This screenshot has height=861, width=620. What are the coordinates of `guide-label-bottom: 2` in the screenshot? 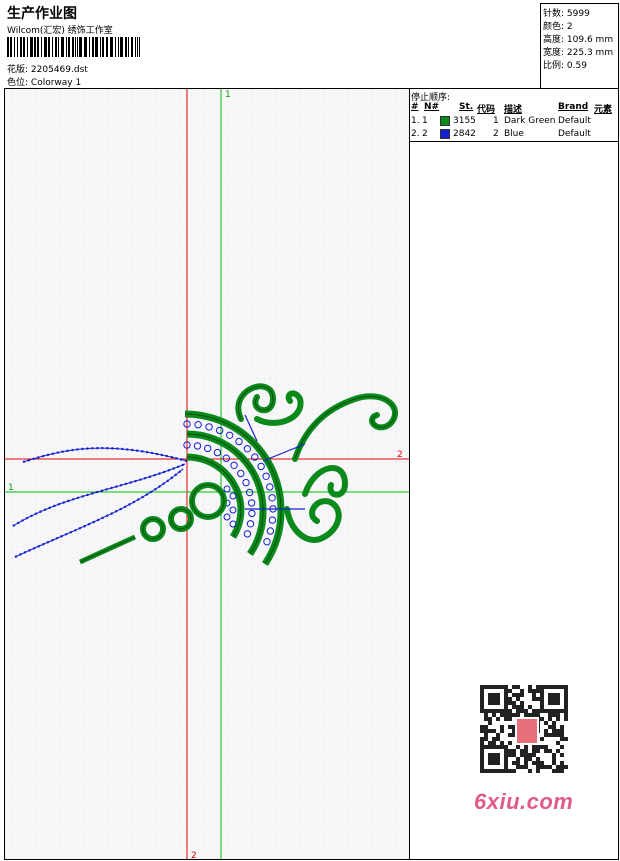 It's located at (194, 855).